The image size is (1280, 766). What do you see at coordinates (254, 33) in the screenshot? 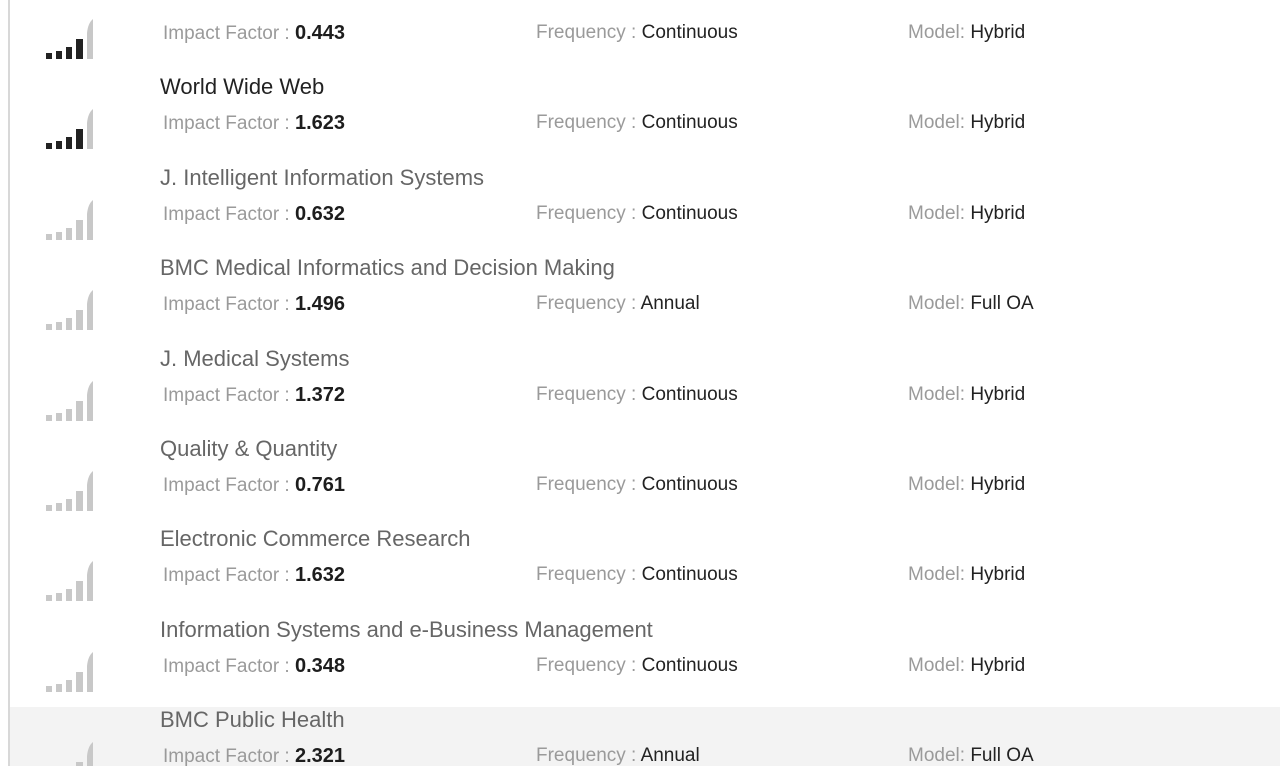
I see `impact-factor: Impact Factor : 0.443` at bounding box center [254, 33].